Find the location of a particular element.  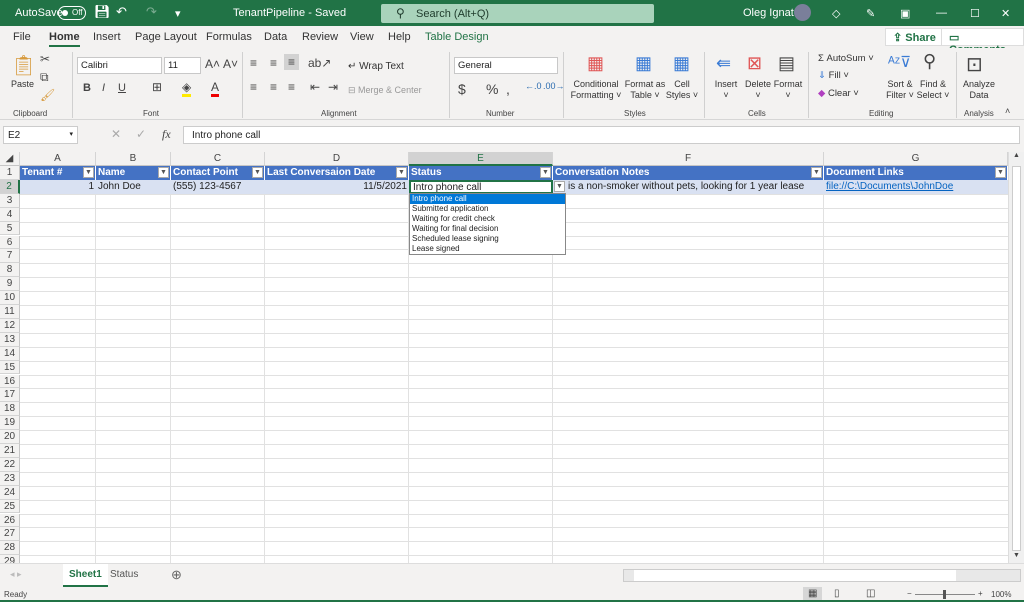

row-header: 16 is located at coordinates (10, 381).